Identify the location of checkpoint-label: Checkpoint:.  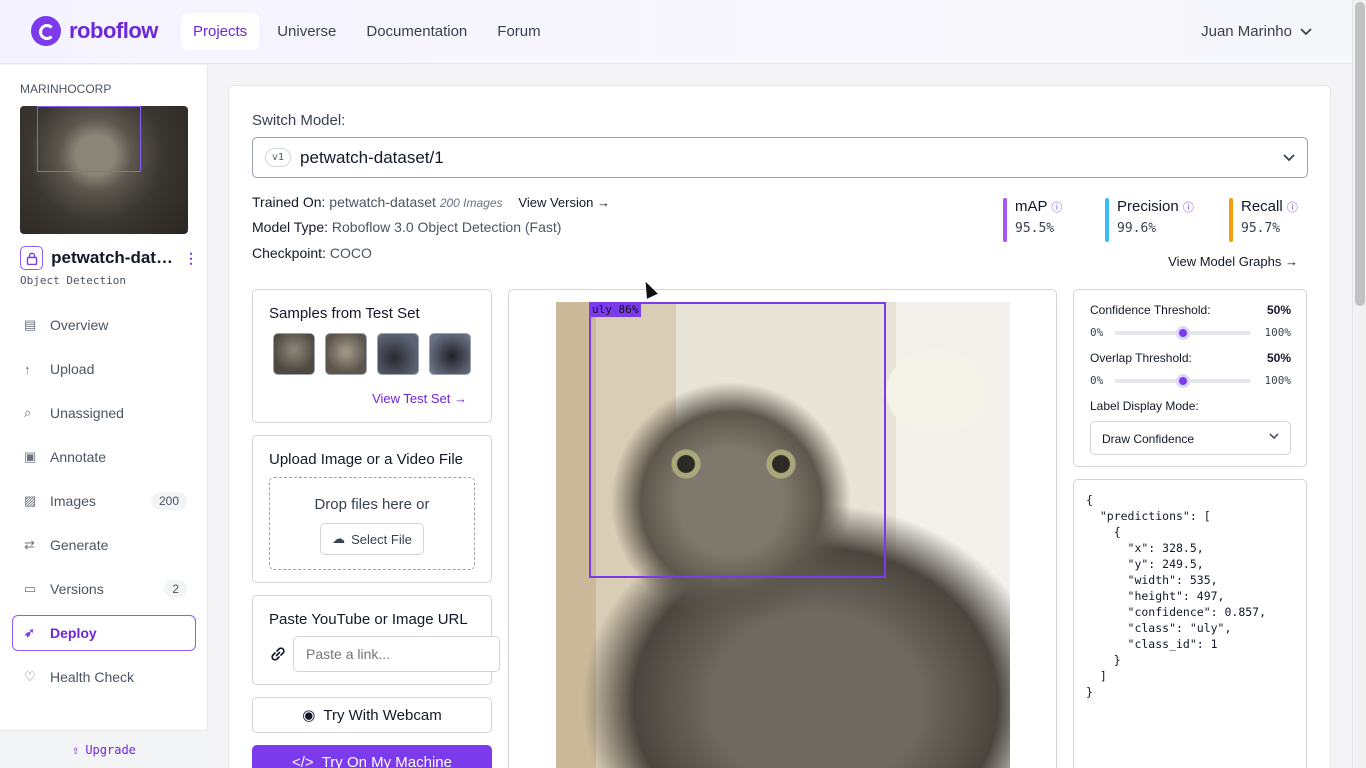
(289, 253).